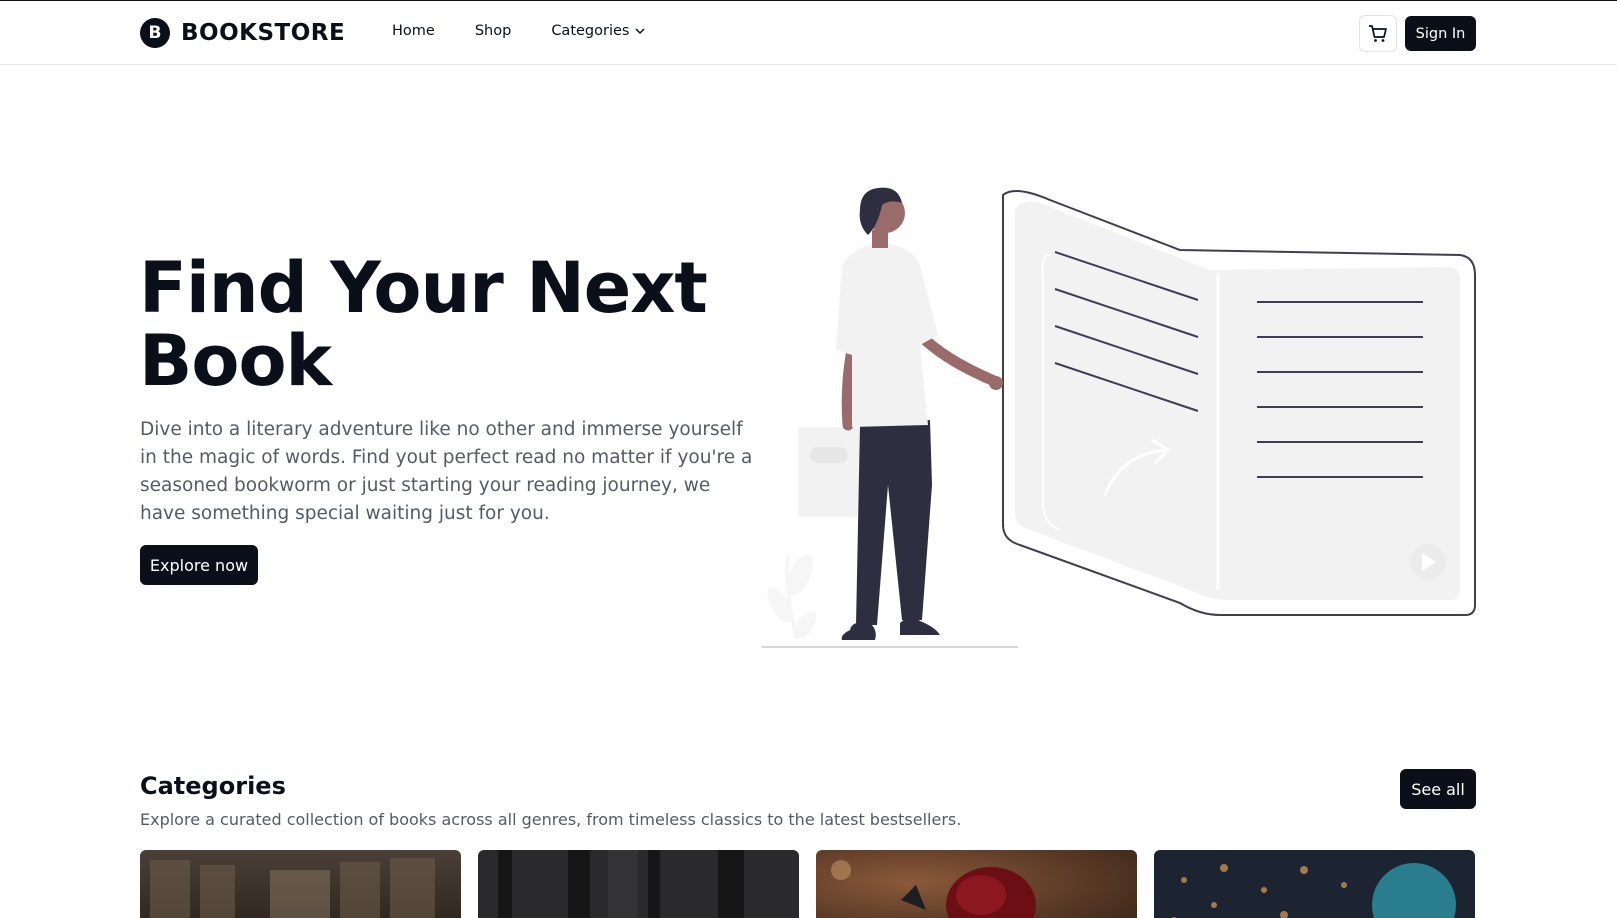  Describe the element at coordinates (1239, 403) in the screenshot. I see `open-book-icon` at that location.